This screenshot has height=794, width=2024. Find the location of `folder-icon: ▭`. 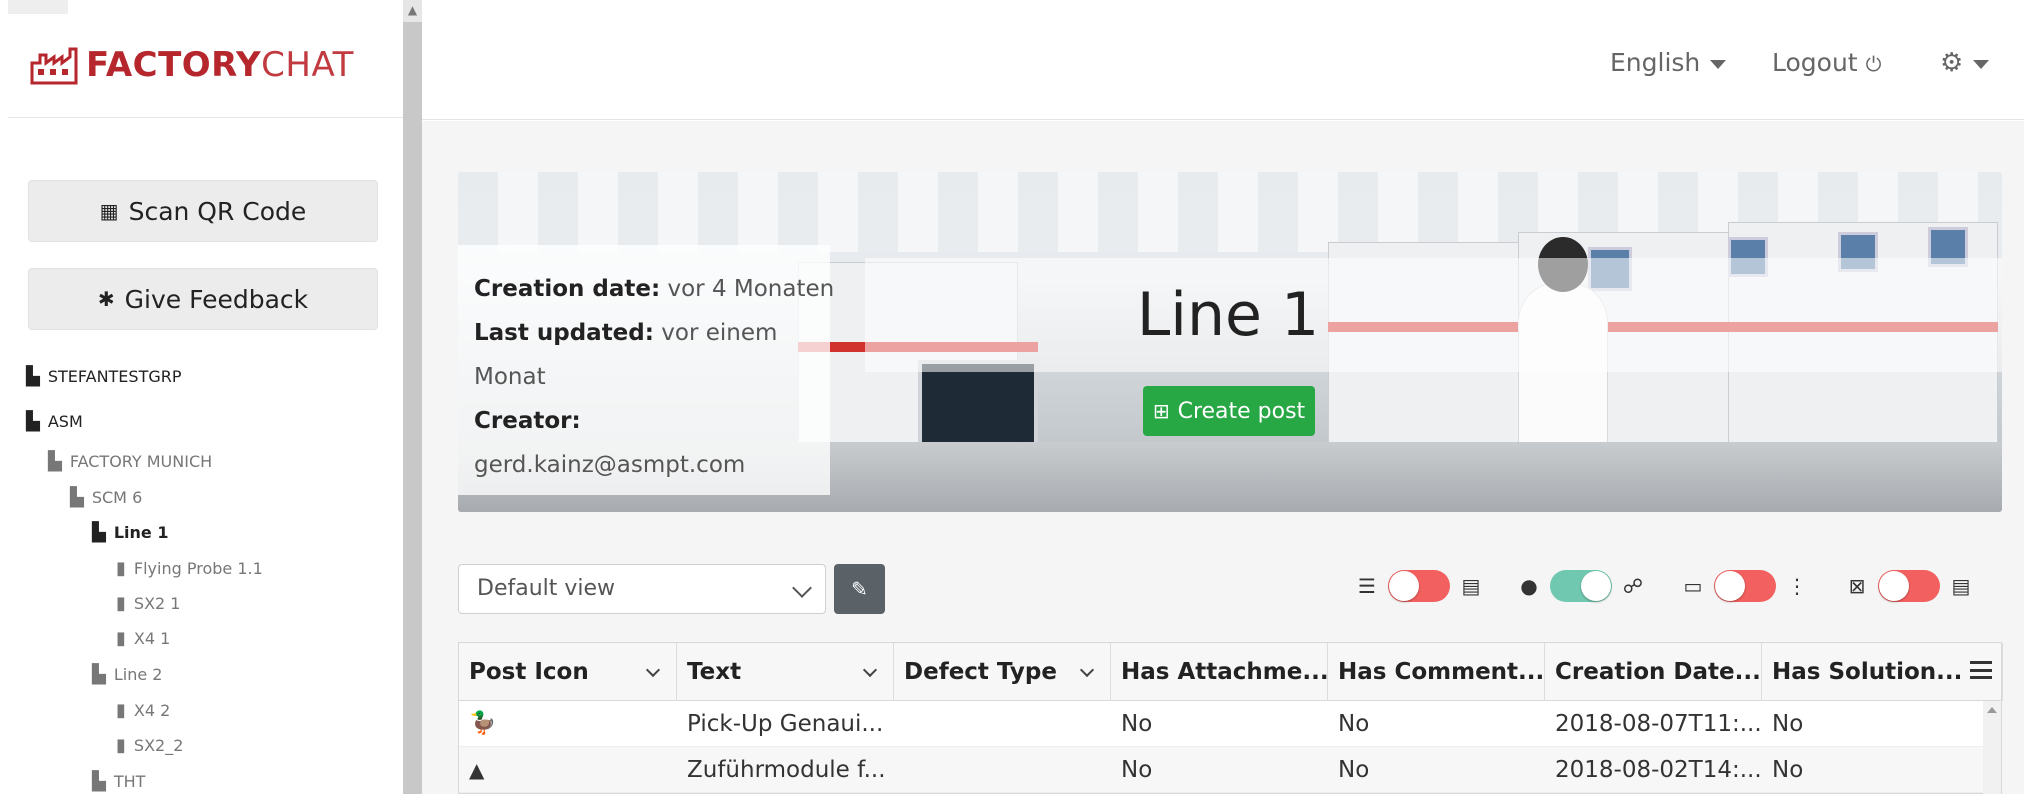

folder-icon: ▭ is located at coordinates (1693, 586).